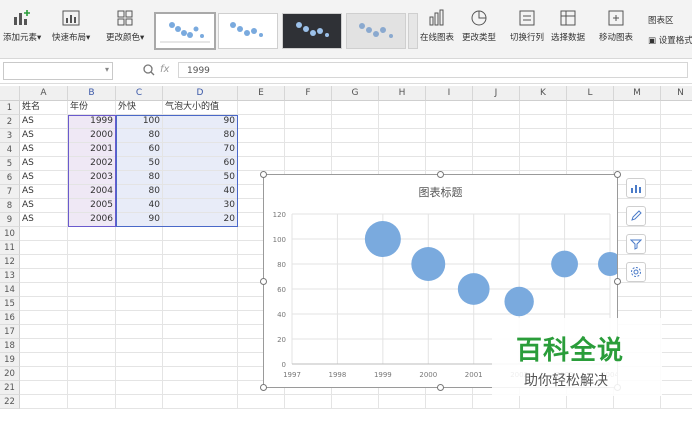  What do you see at coordinates (308, 93) in the screenshot?
I see `column-header: F` at bounding box center [308, 93].